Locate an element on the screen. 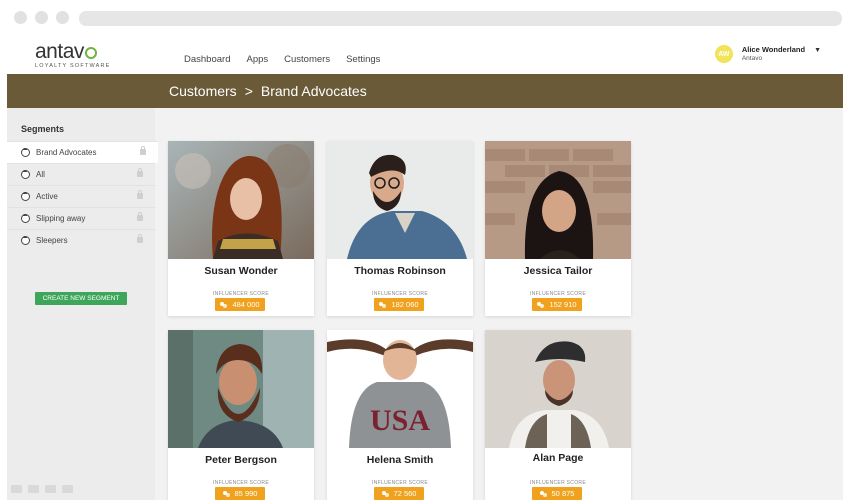  influencer-score-value: 85 990 is located at coordinates (246, 493).